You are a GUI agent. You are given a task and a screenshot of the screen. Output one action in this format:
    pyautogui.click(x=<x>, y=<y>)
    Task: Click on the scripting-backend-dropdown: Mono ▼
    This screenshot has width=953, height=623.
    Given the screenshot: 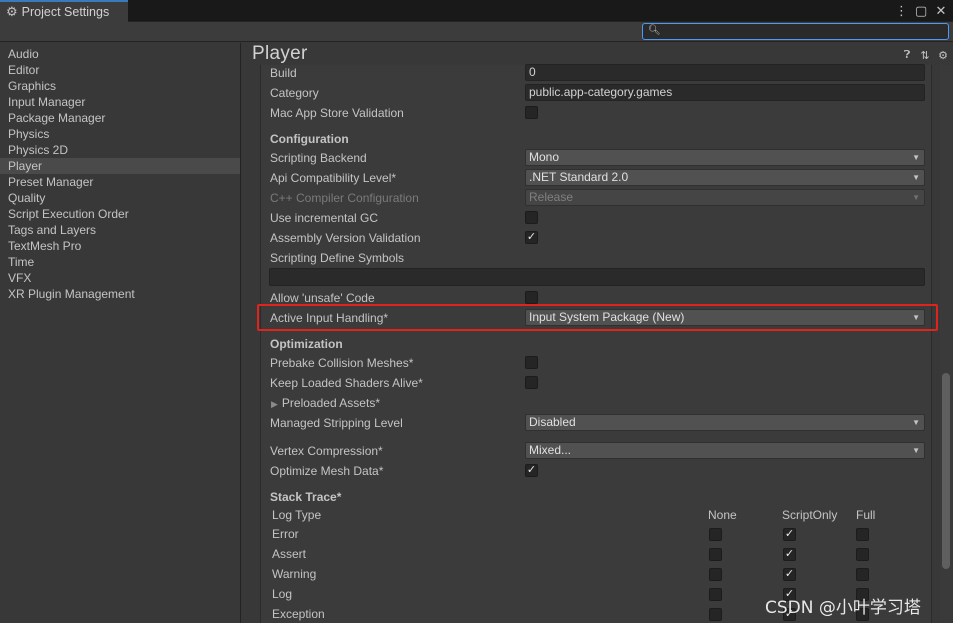 What is the action you would take?
    pyautogui.click(x=725, y=157)
    